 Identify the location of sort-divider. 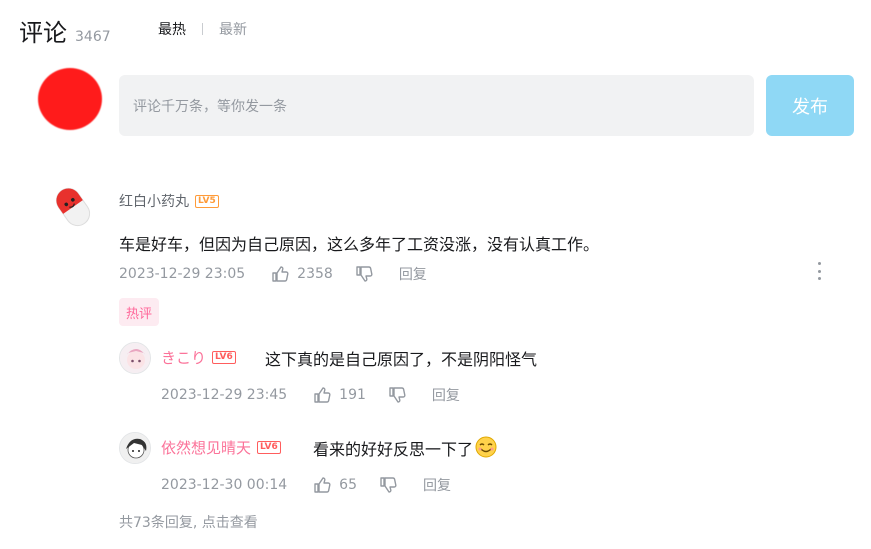
(202, 29).